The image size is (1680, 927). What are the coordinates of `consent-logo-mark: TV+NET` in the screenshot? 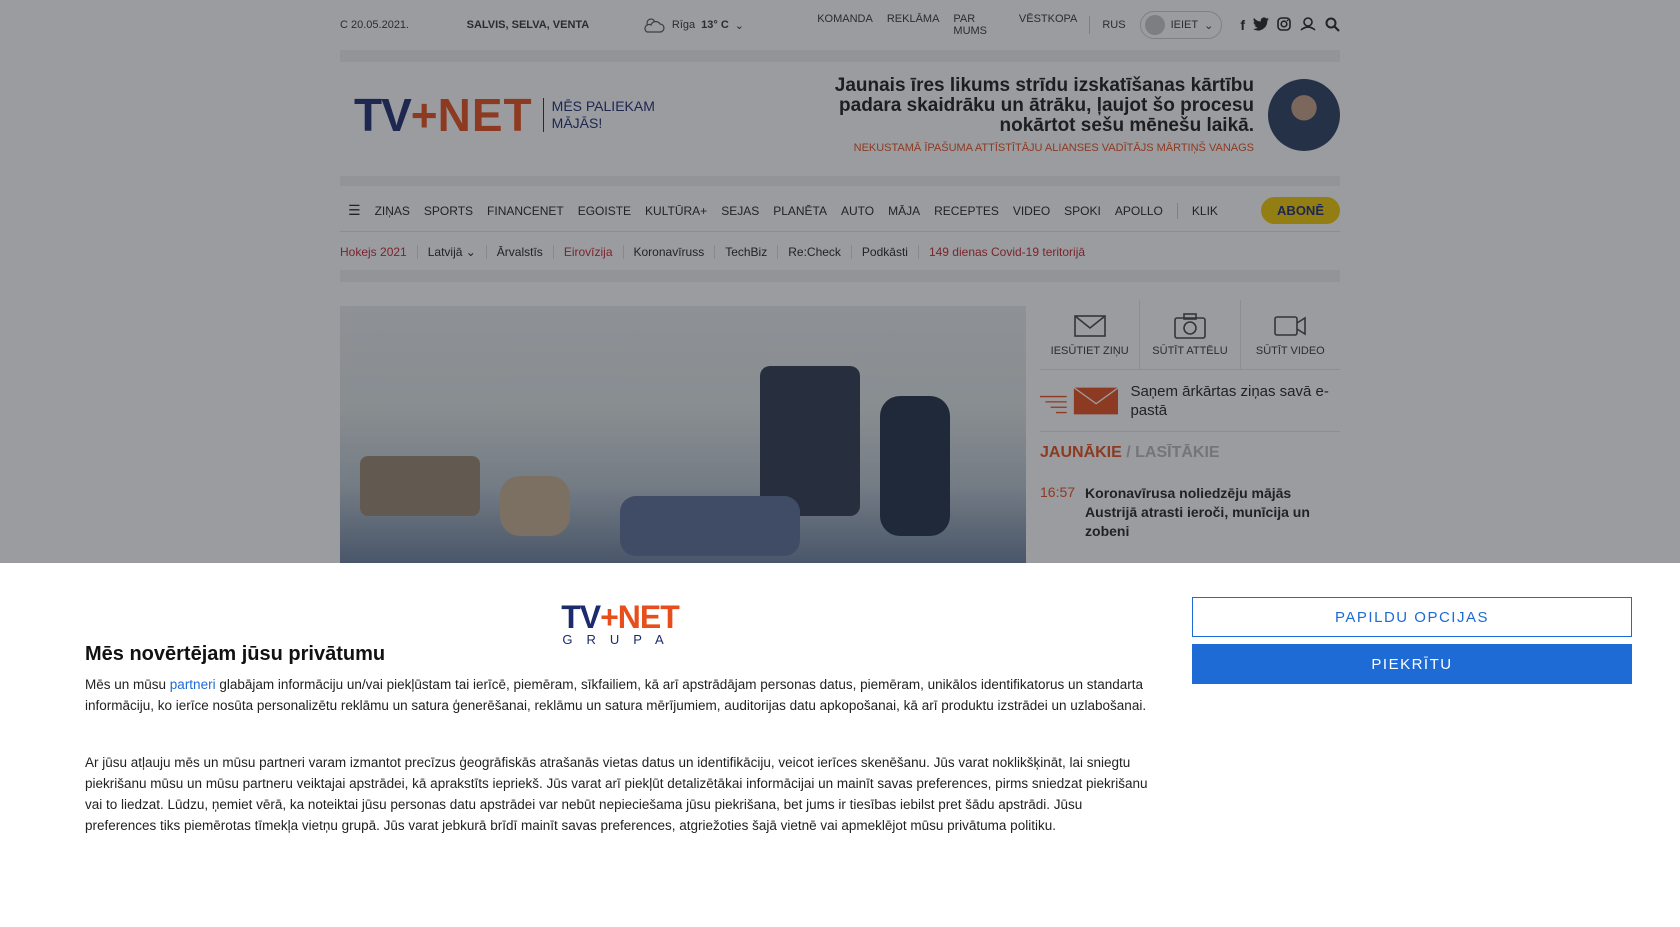 It's located at (620, 617).